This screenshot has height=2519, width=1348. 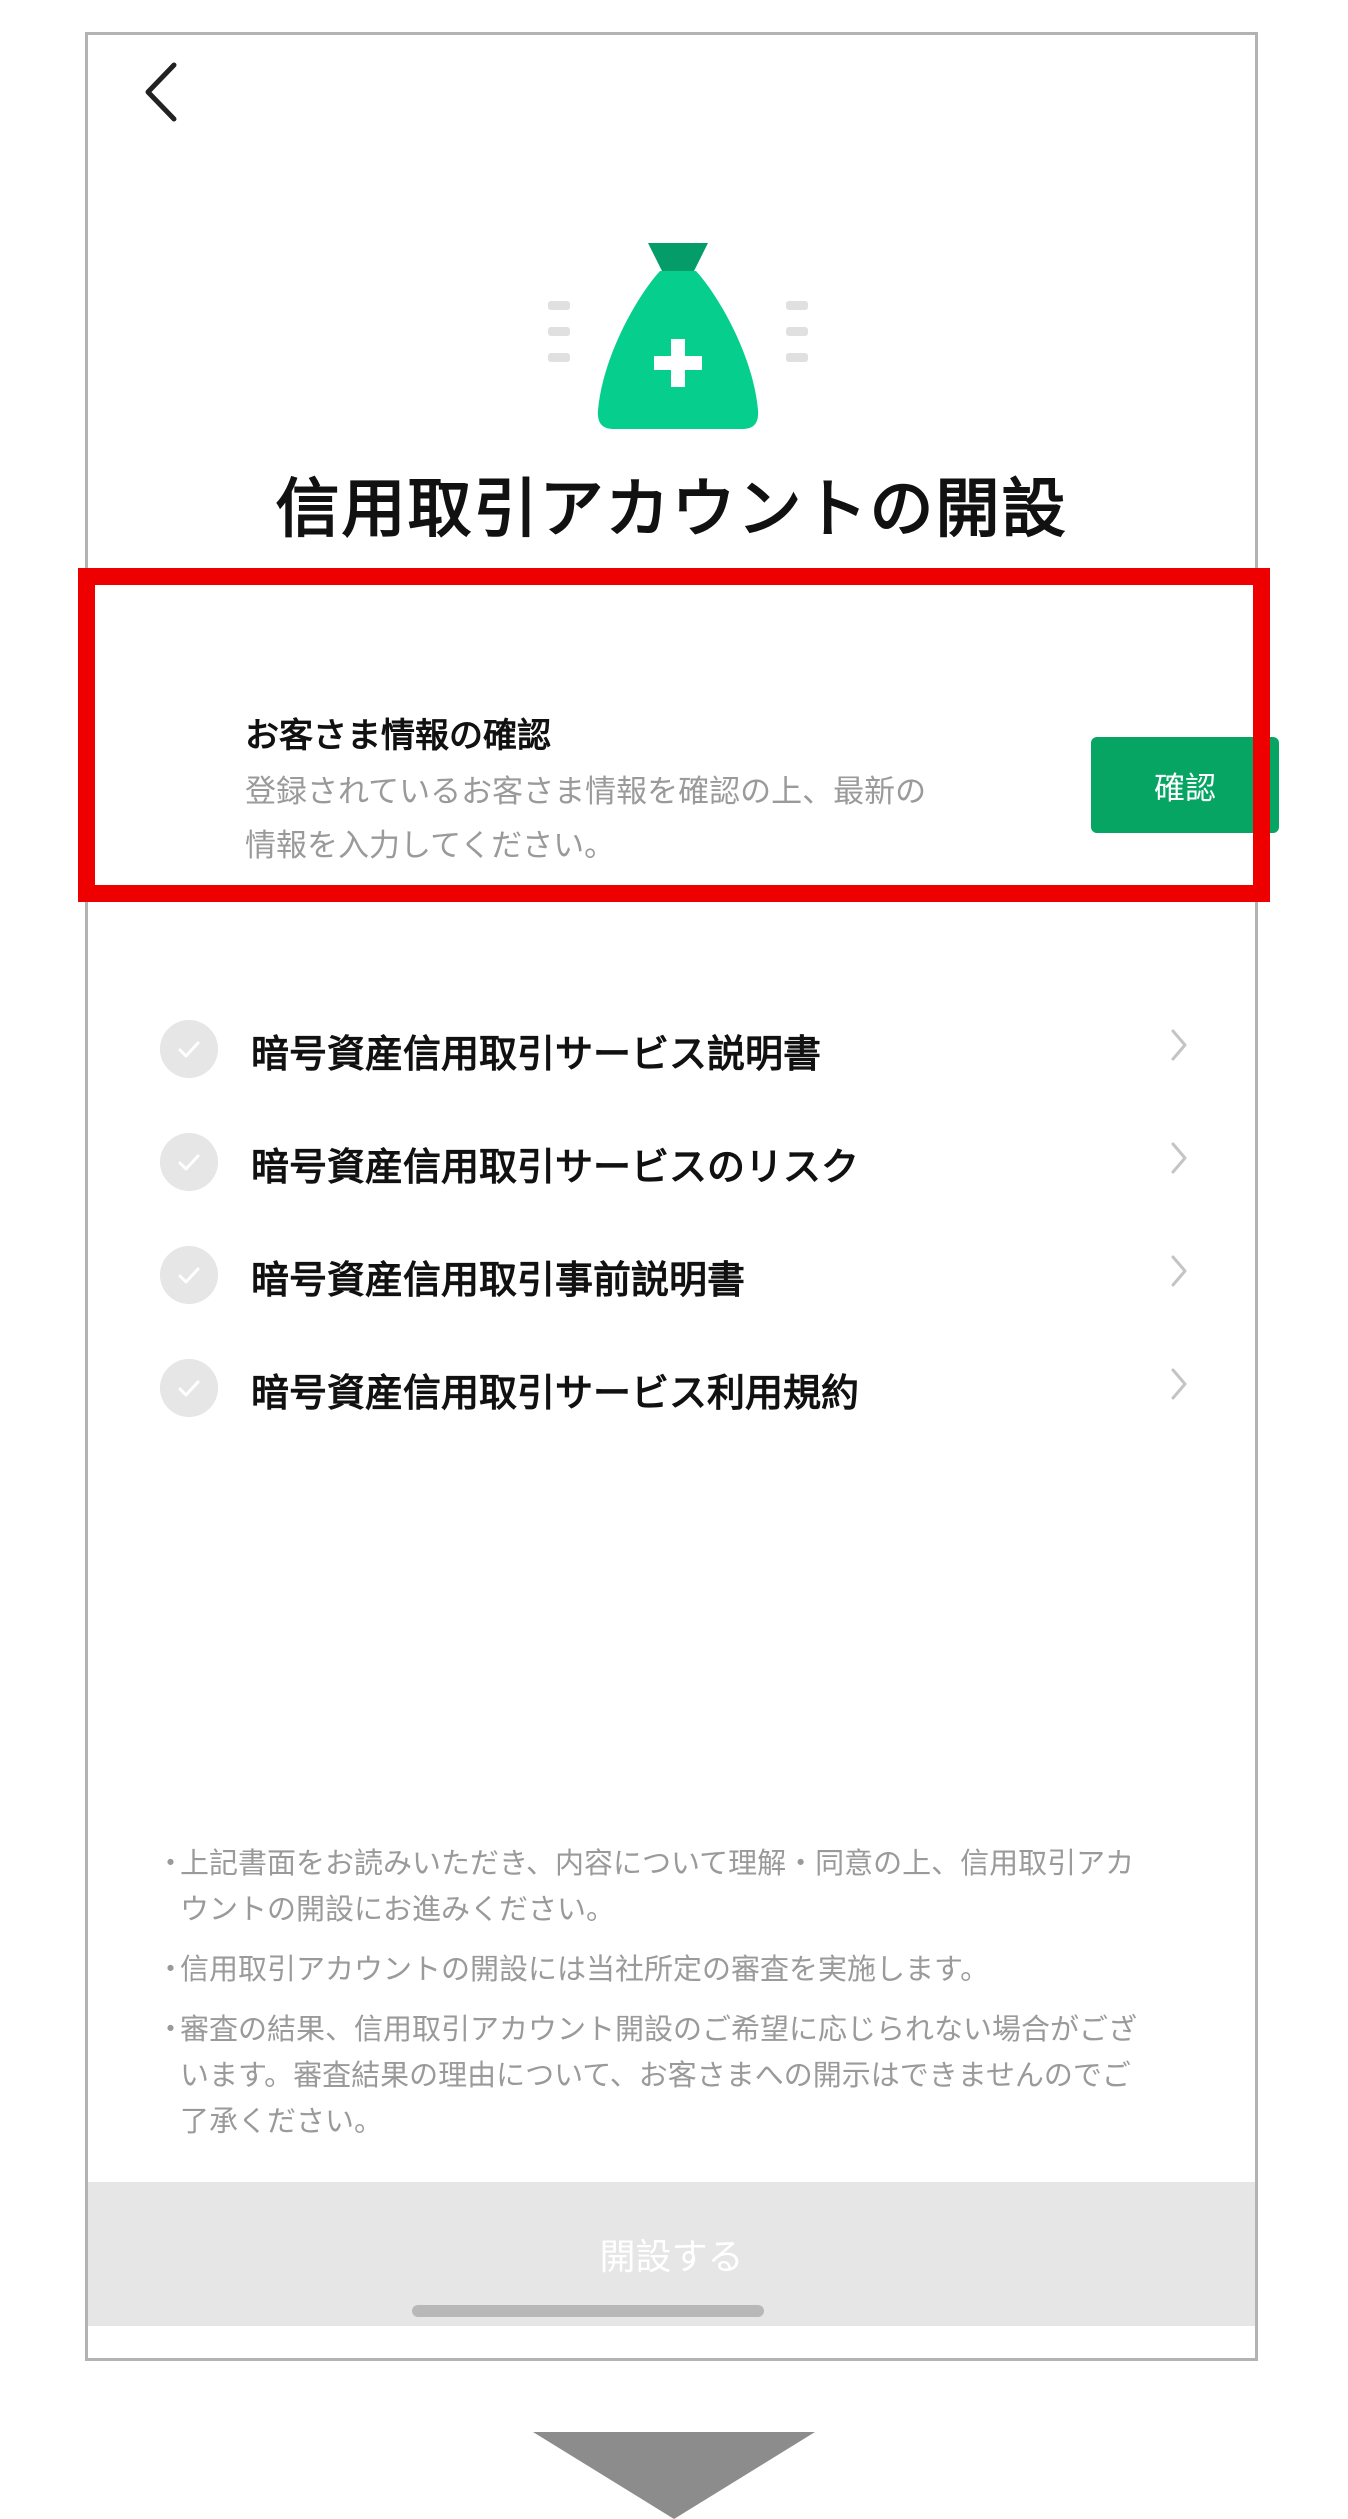 I want to click on highlight-frame, so click(x=674, y=735).